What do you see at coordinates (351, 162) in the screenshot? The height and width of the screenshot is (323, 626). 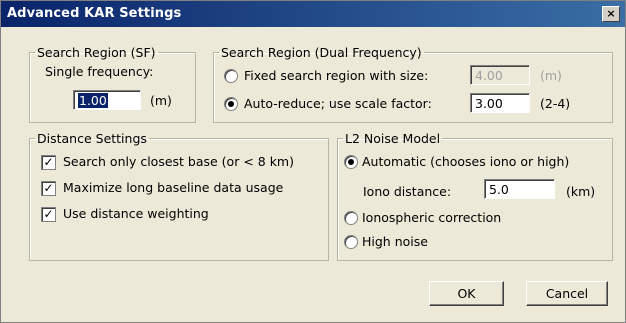 I see `automatic-radio` at bounding box center [351, 162].